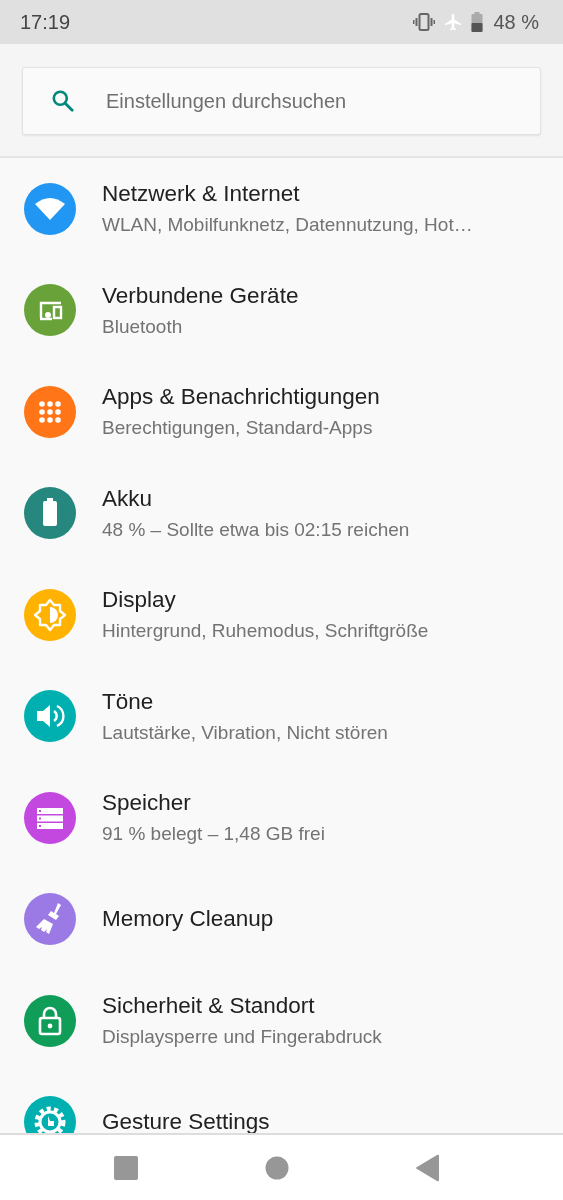 The image size is (563, 1200). Describe the element at coordinates (45, 22) in the screenshot. I see `clock: 17:19` at that location.